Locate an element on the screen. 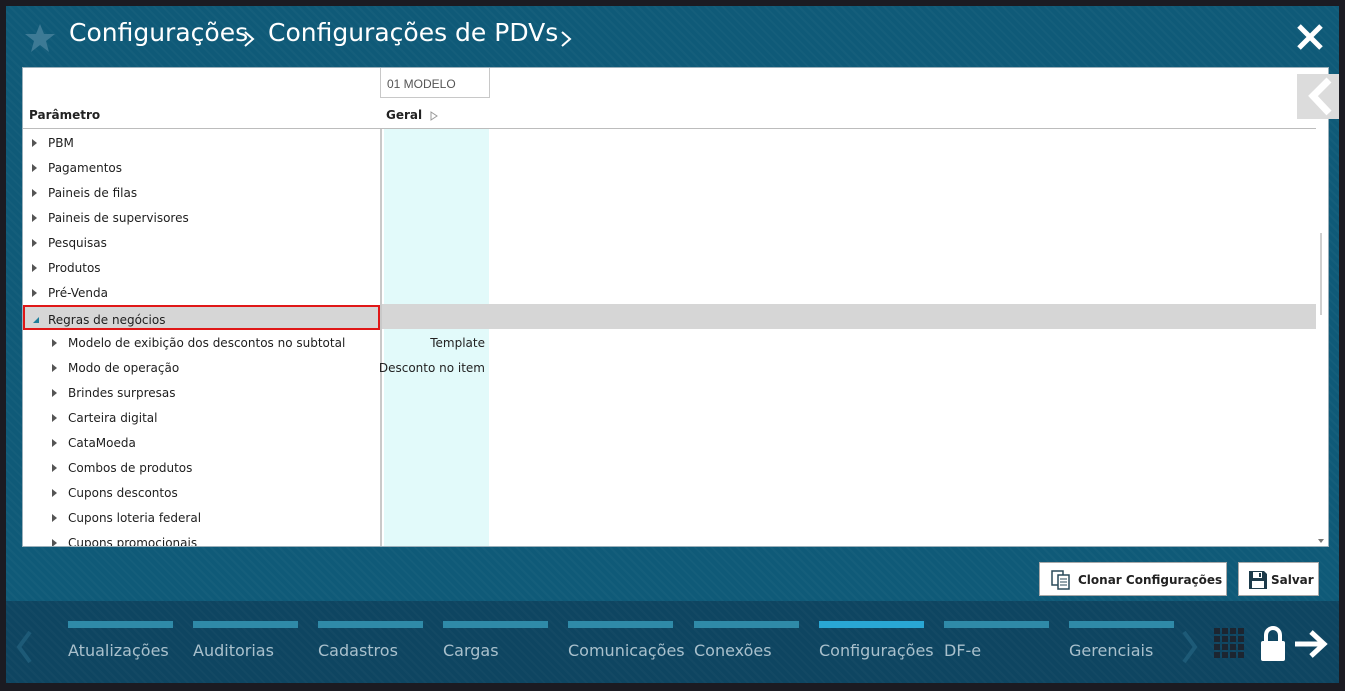  expand-right-icon is located at coordinates (434, 116).